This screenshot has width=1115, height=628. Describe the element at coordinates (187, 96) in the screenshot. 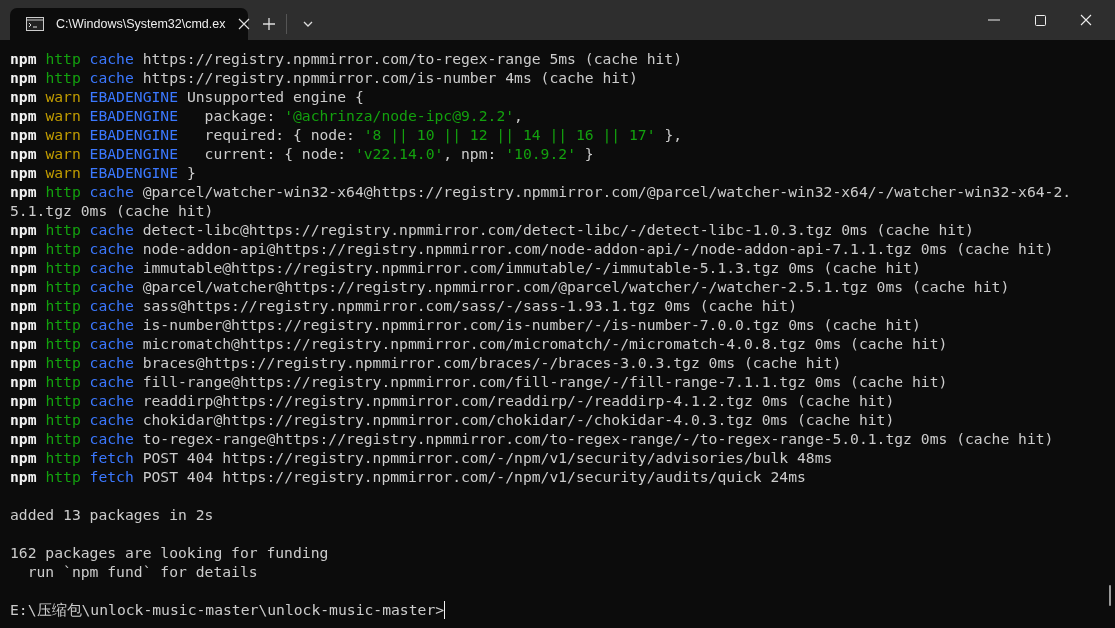

I see `terminal-line: npm warn EBADENGINE Unsupported engine {` at that location.